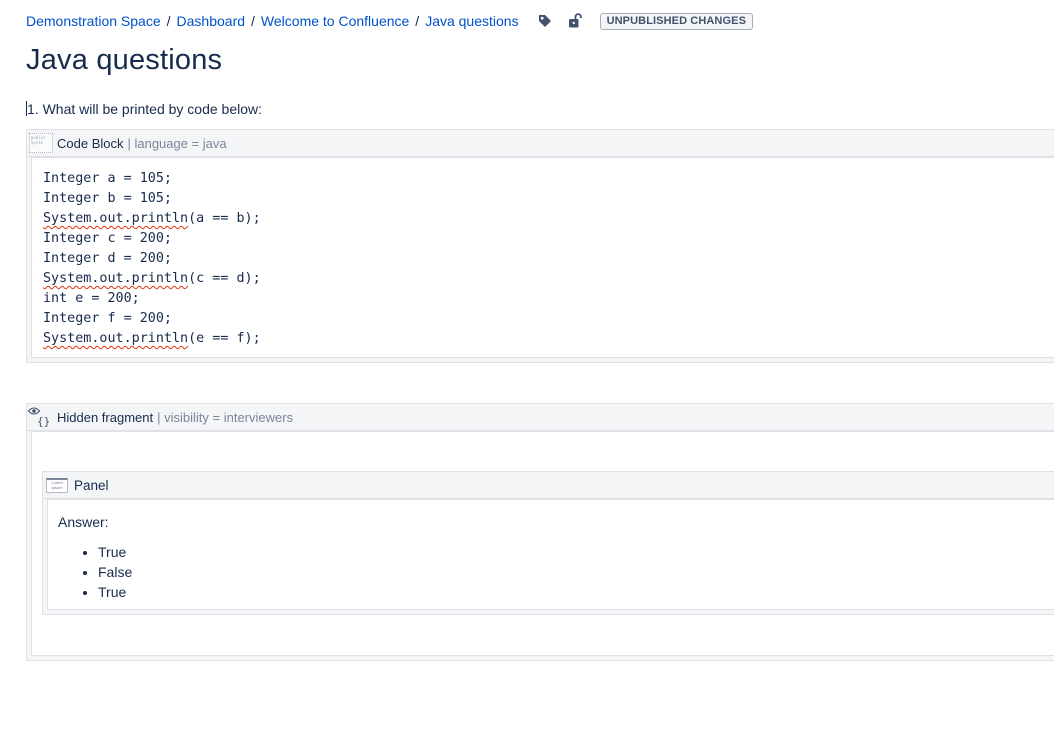 This screenshot has height=745, width=1054. What do you see at coordinates (105, 417) in the screenshot?
I see `hidden-fragment-title: Hidden fragment` at bounding box center [105, 417].